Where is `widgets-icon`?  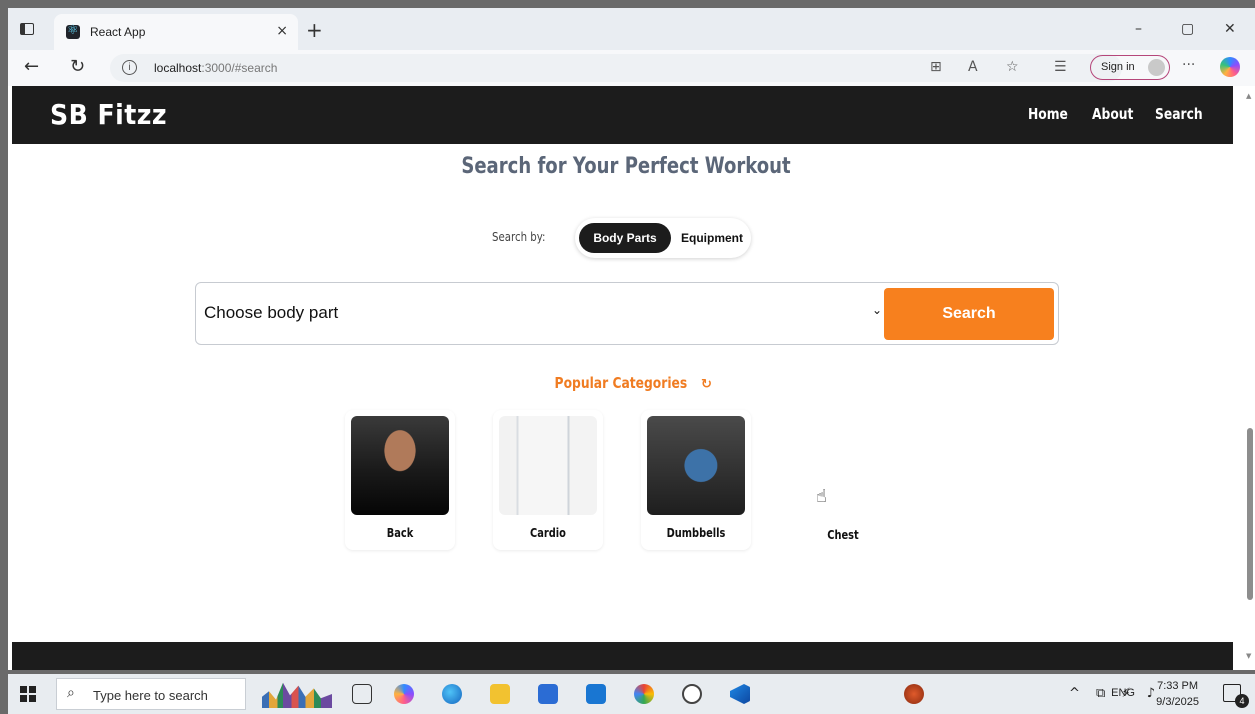
widgets-icon is located at coordinates (297, 695).